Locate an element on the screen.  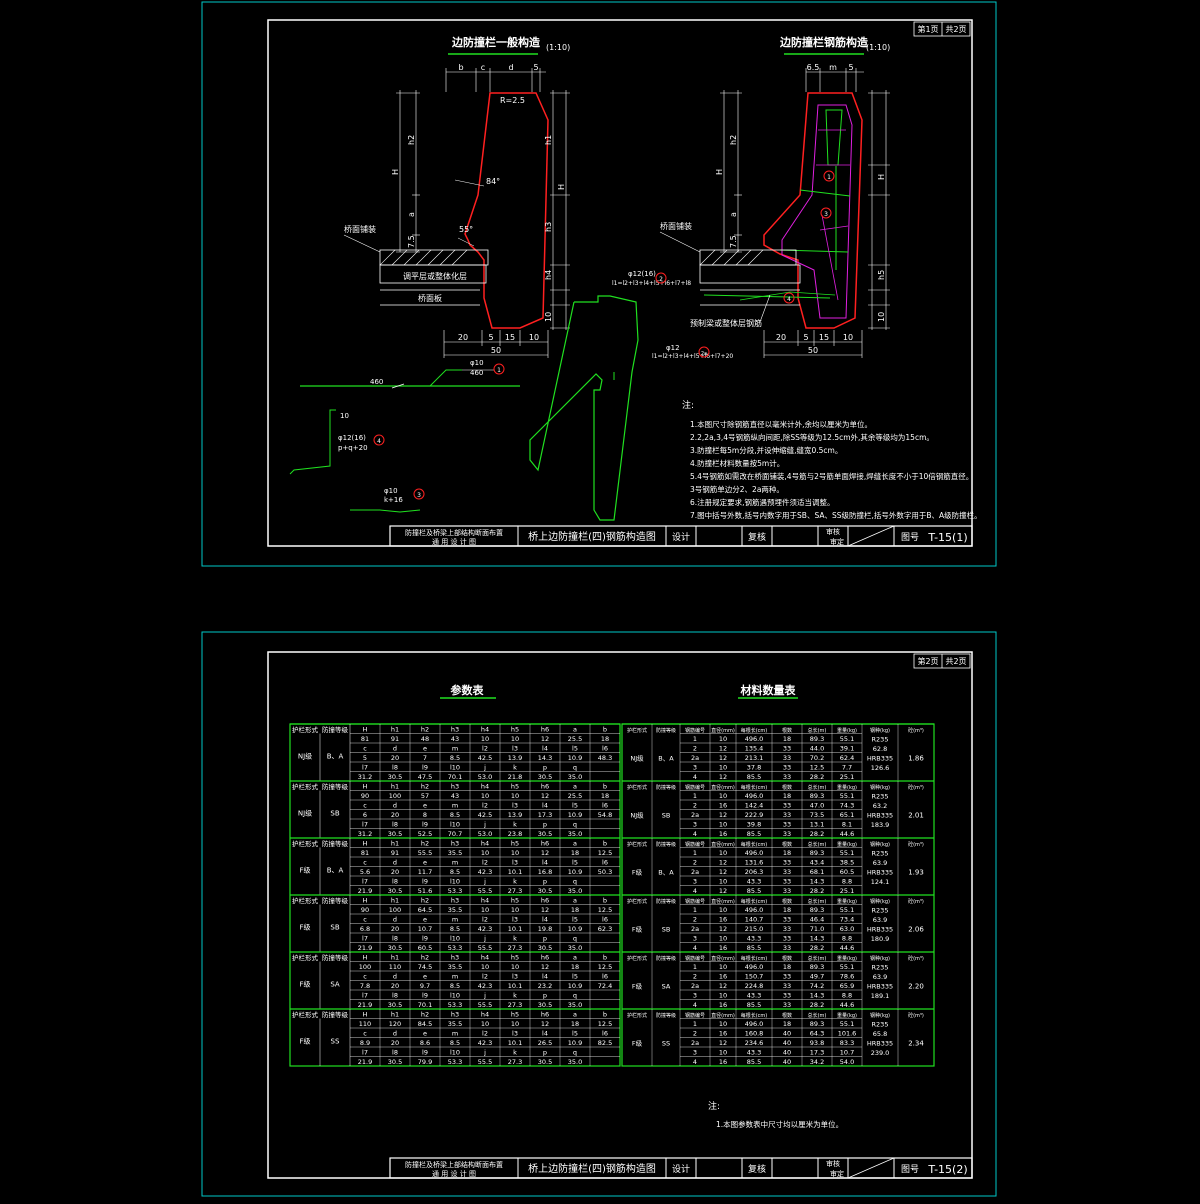
param-cell: 30.5 is located at coordinates (395, 777).